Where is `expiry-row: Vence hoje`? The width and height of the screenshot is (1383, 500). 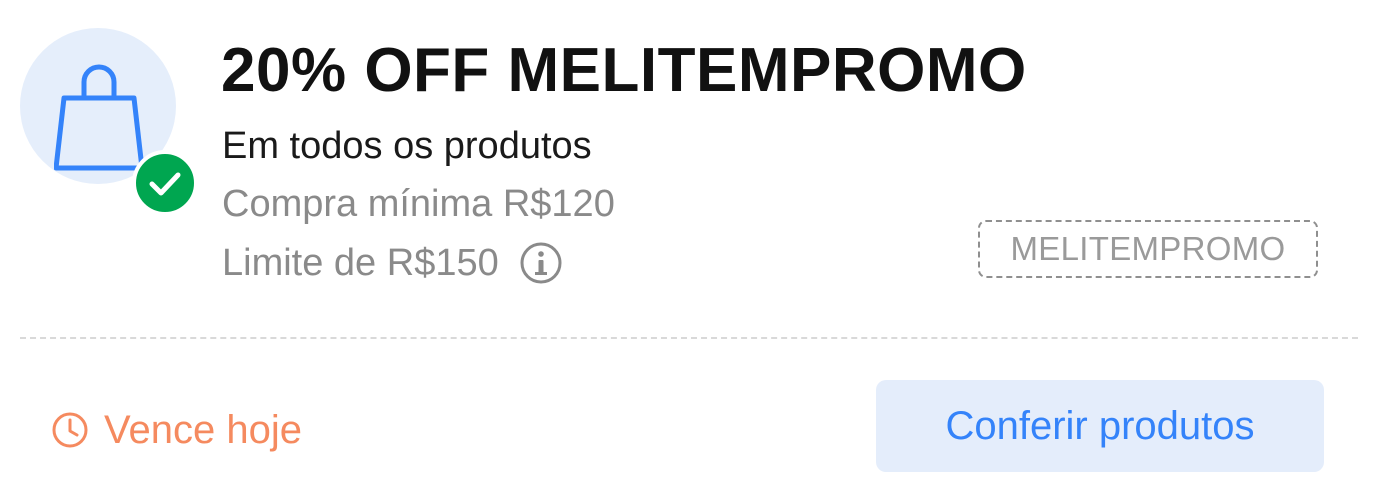 expiry-row: Vence hoje is located at coordinates (176, 430).